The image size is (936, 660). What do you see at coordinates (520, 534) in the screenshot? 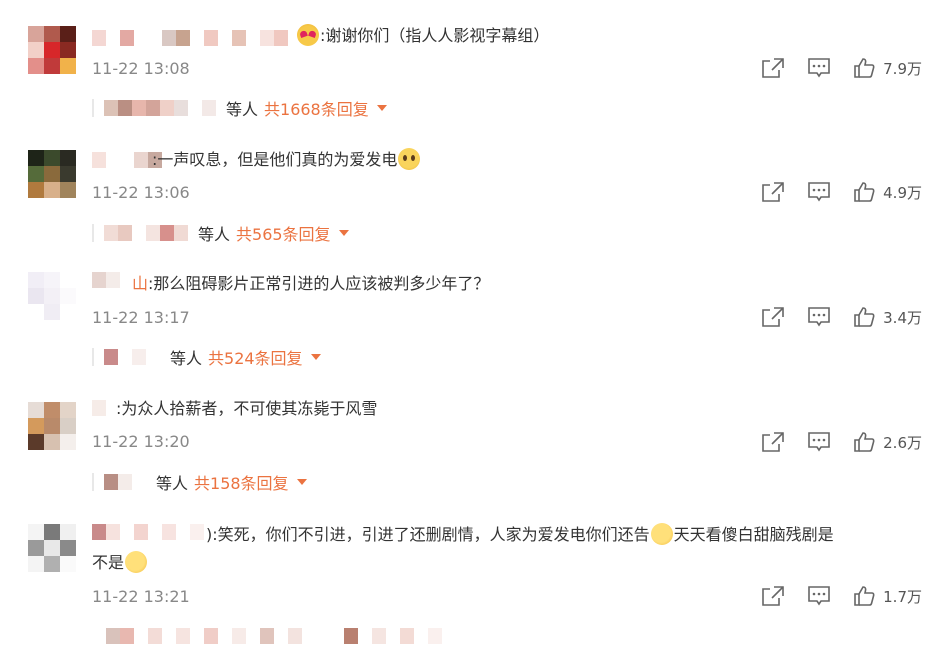
I see `comment-text: ):笑死，你们不引进，引进了还删剧情，人家为爱发电你们还告 天天看傻白甜脑残剧是` at bounding box center [520, 534].